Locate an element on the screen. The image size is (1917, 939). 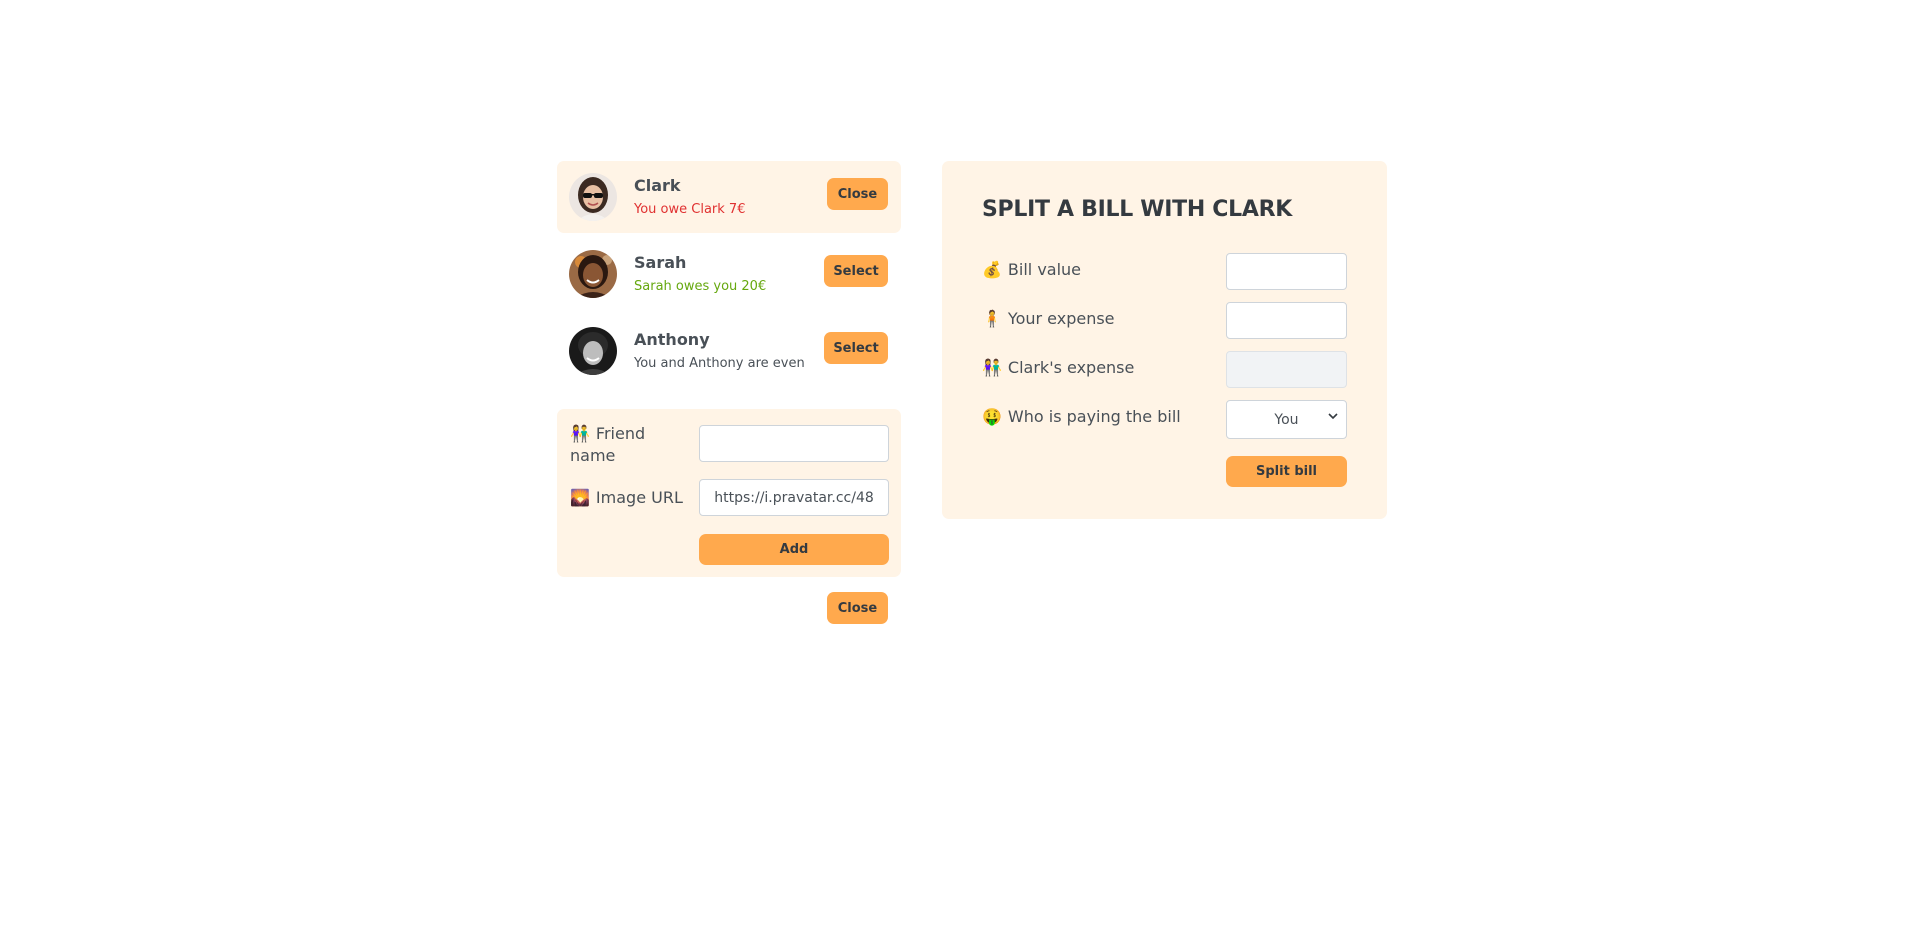
landscape-image-icon: 🌄 is located at coordinates (580, 497).